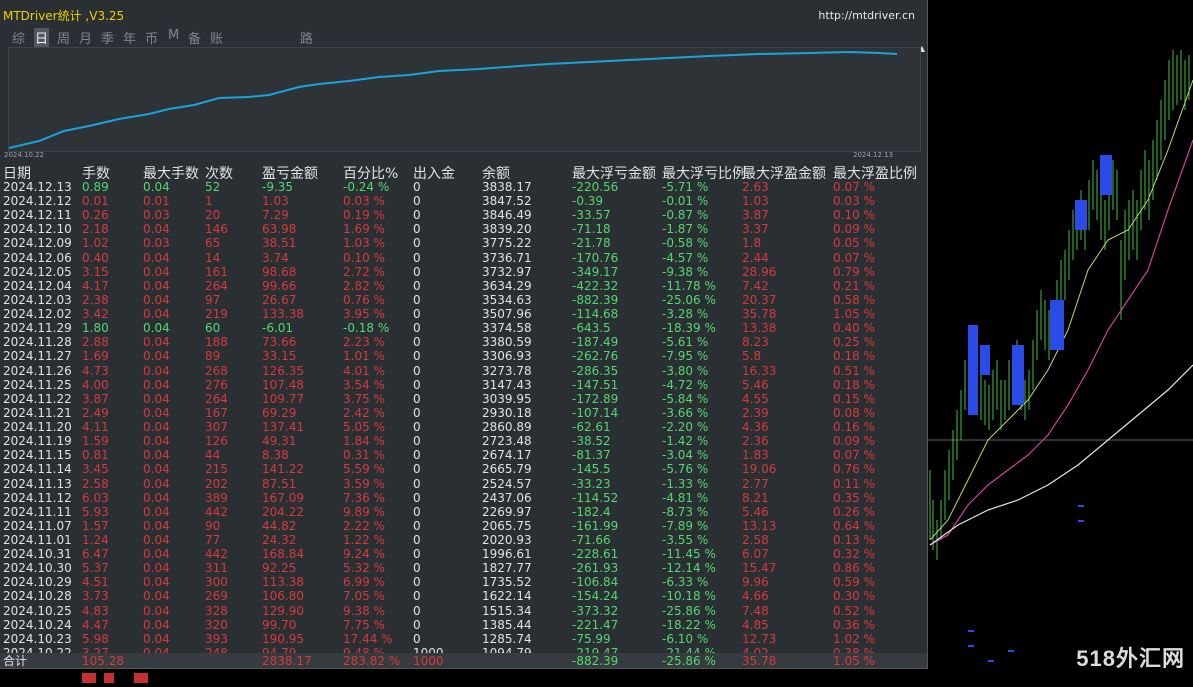  What do you see at coordinates (283, 384) in the screenshot?
I see `cell-pnl: 107.48` at bounding box center [283, 384].